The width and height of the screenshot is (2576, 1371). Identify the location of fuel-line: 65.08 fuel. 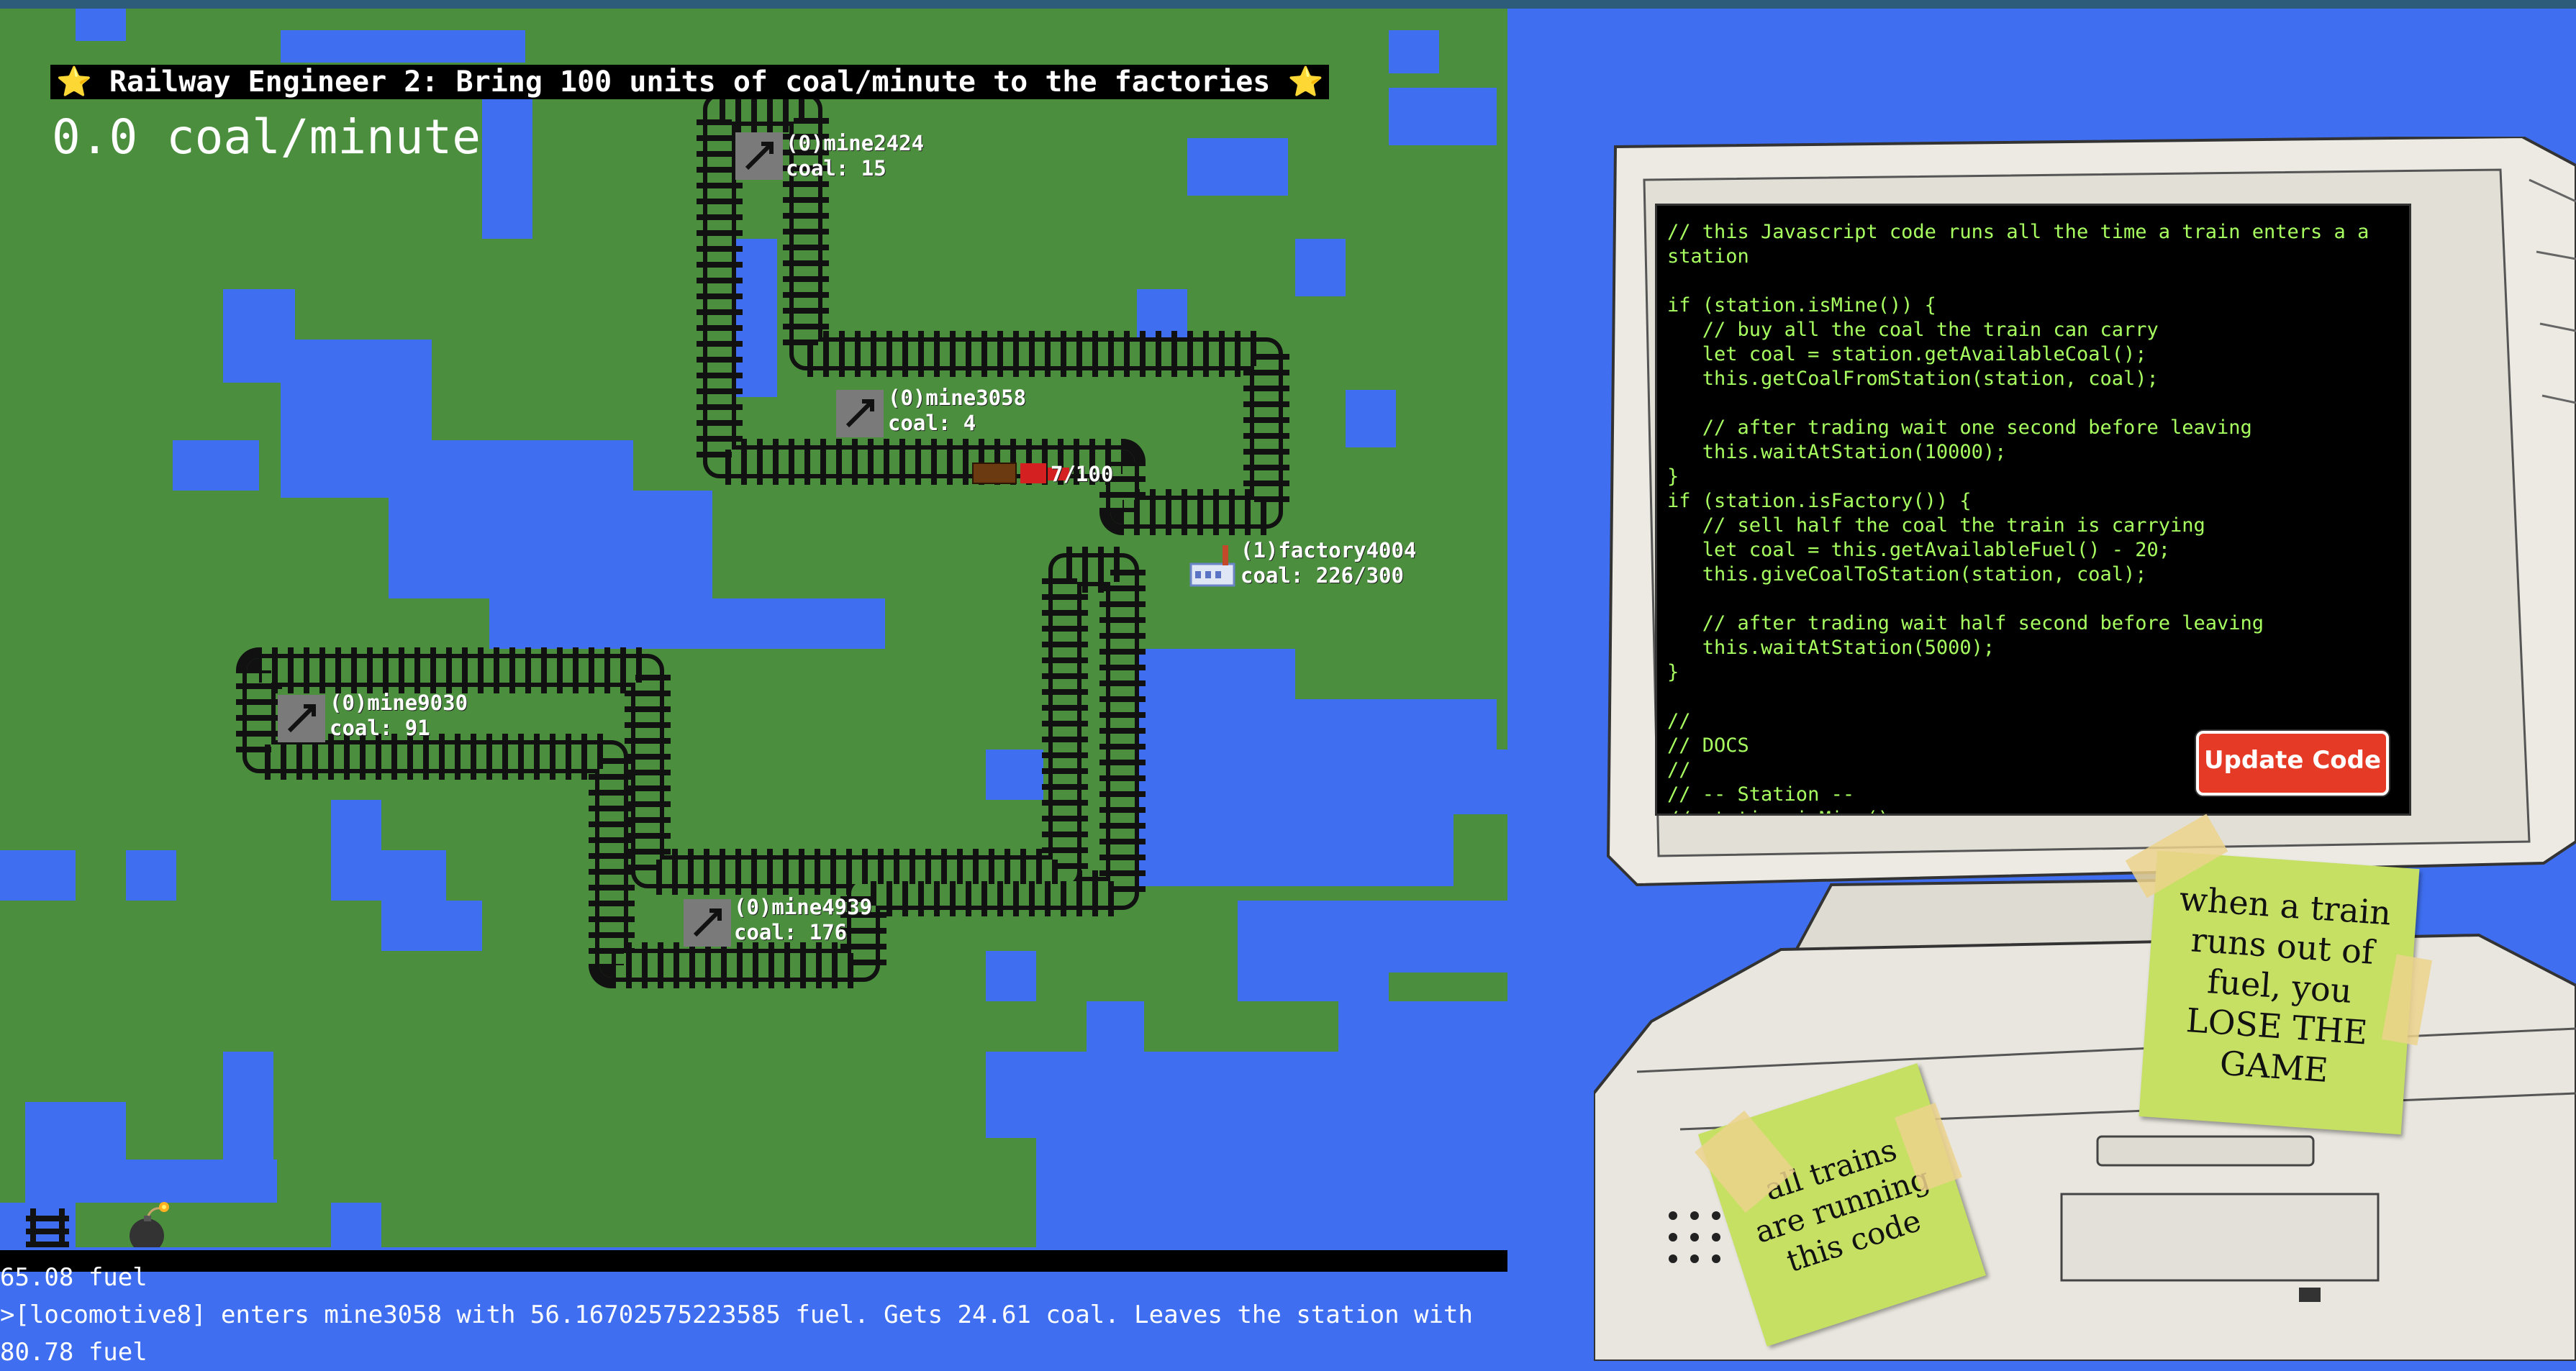
(74, 1277).